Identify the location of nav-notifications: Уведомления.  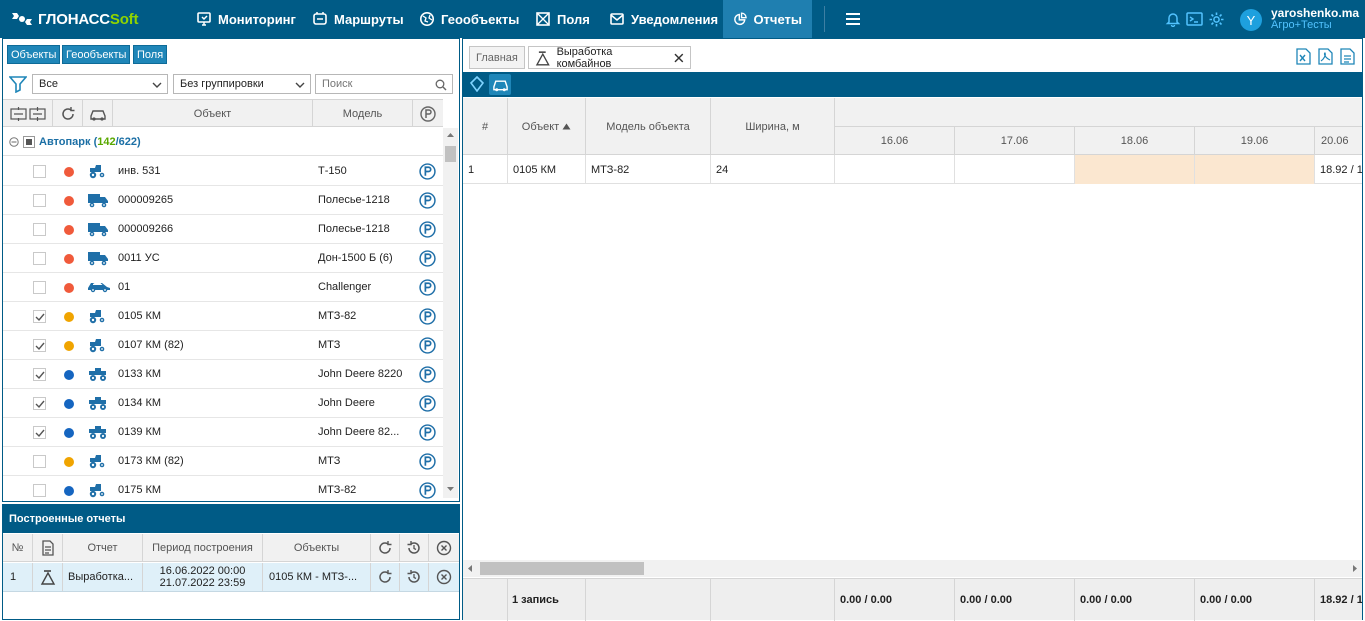
(663, 19).